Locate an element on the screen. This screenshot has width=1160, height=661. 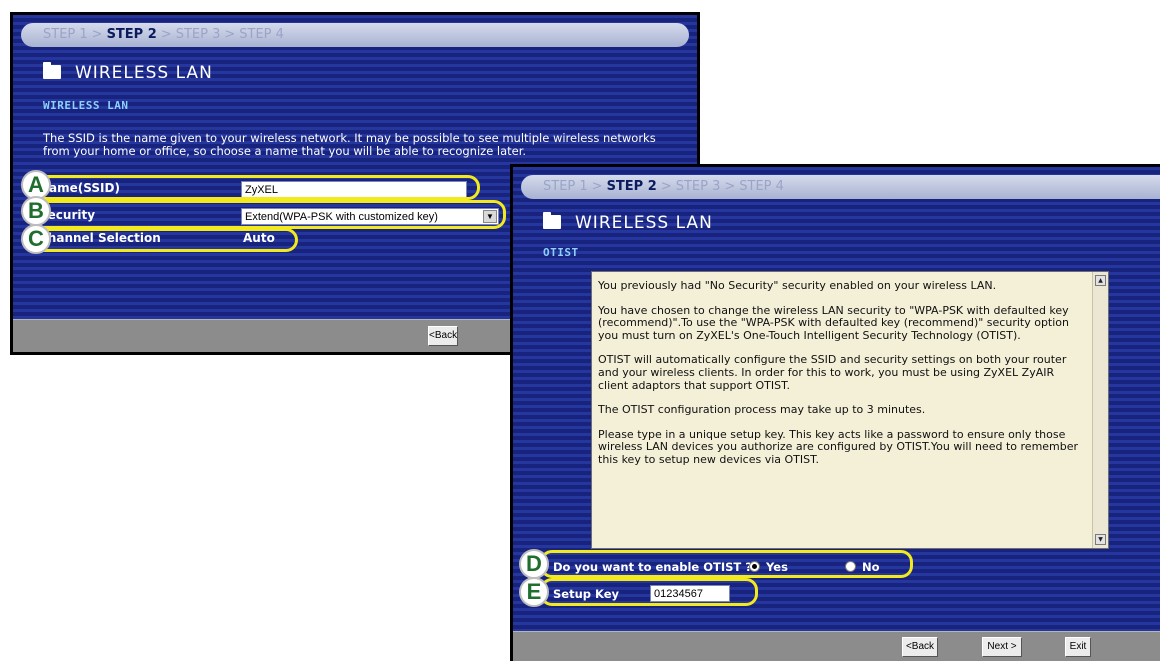
setup-key-input: 01234567 is located at coordinates (690, 593).